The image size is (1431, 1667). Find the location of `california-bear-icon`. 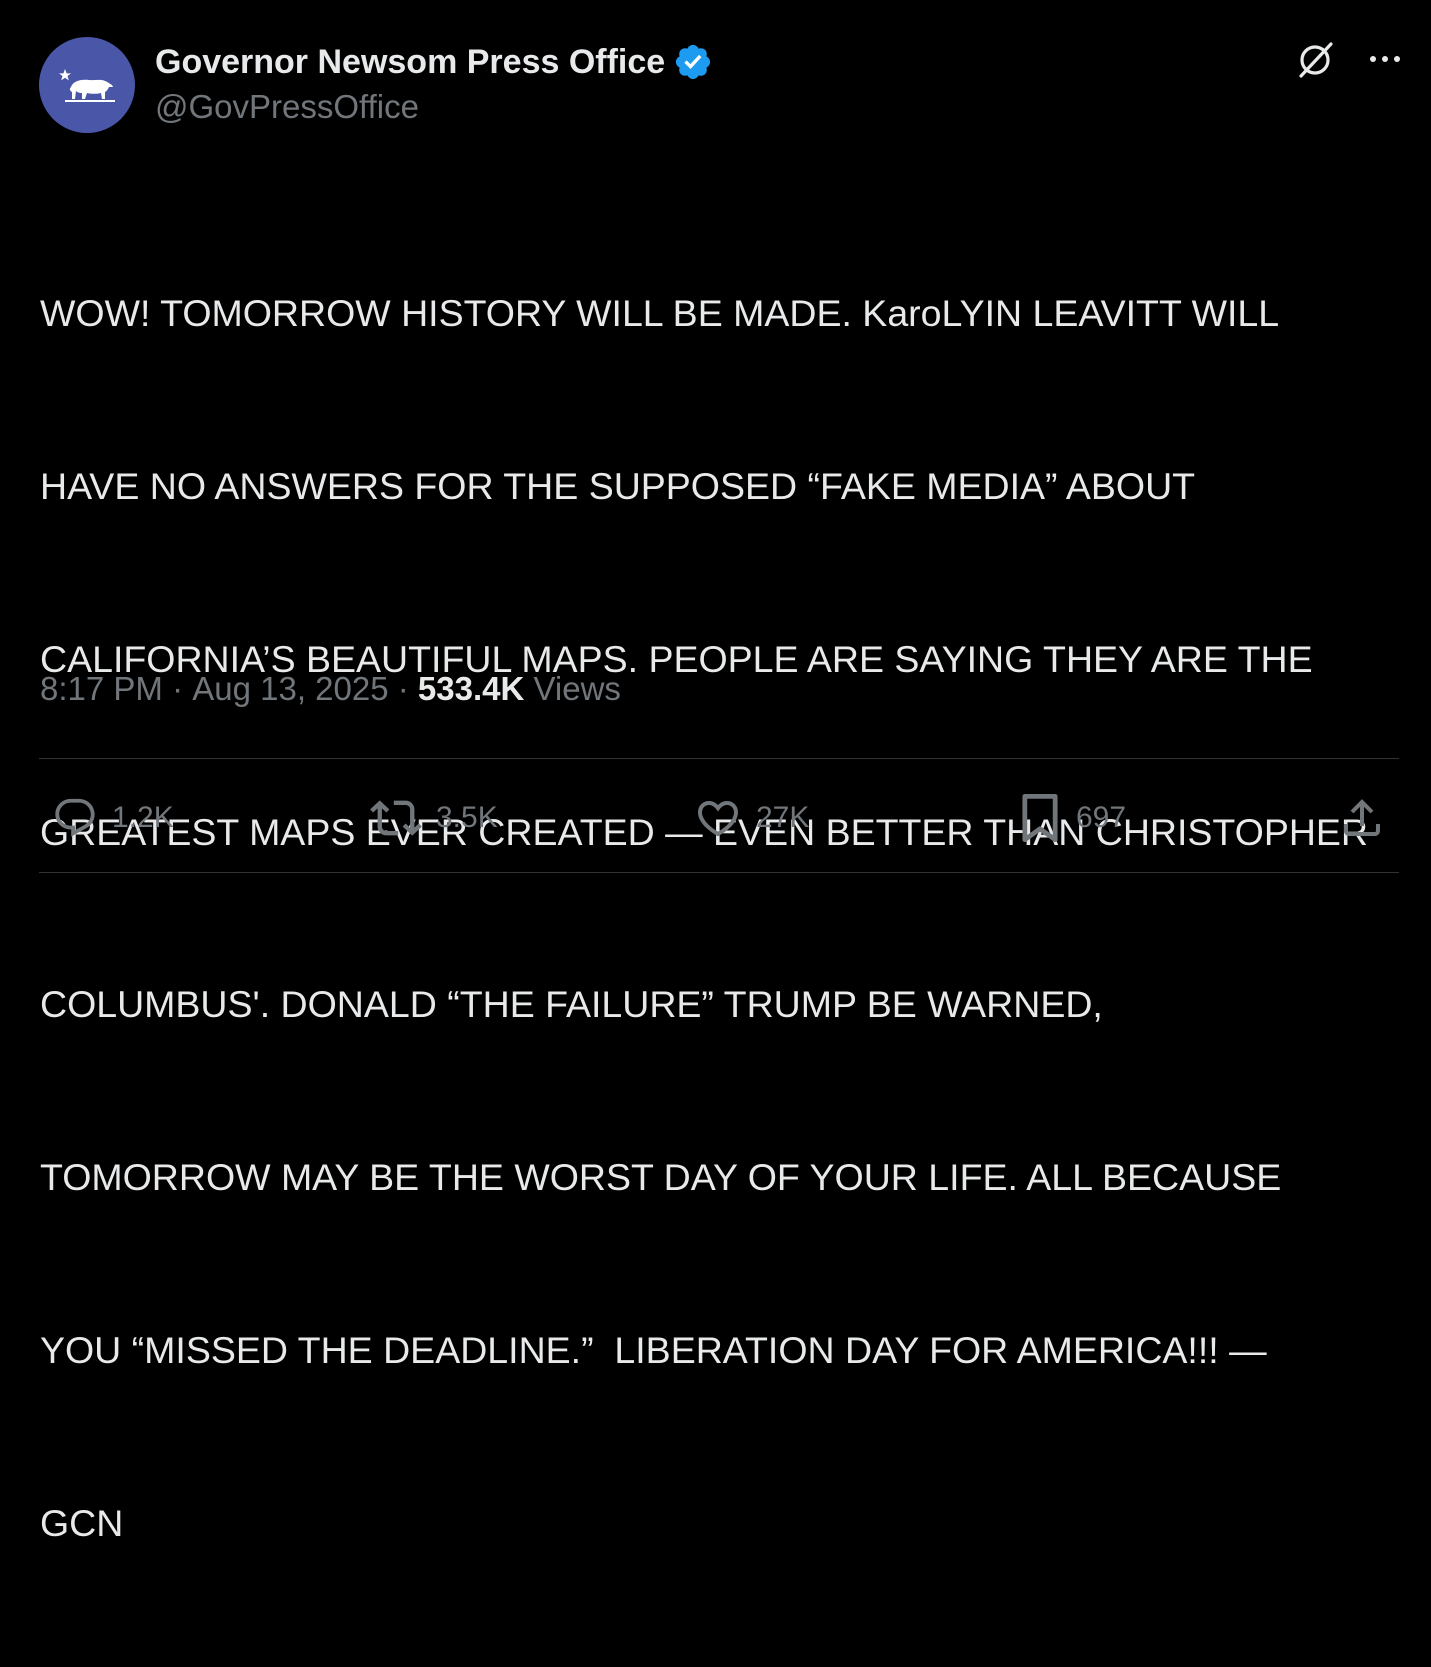

california-bear-icon is located at coordinates (87, 85).